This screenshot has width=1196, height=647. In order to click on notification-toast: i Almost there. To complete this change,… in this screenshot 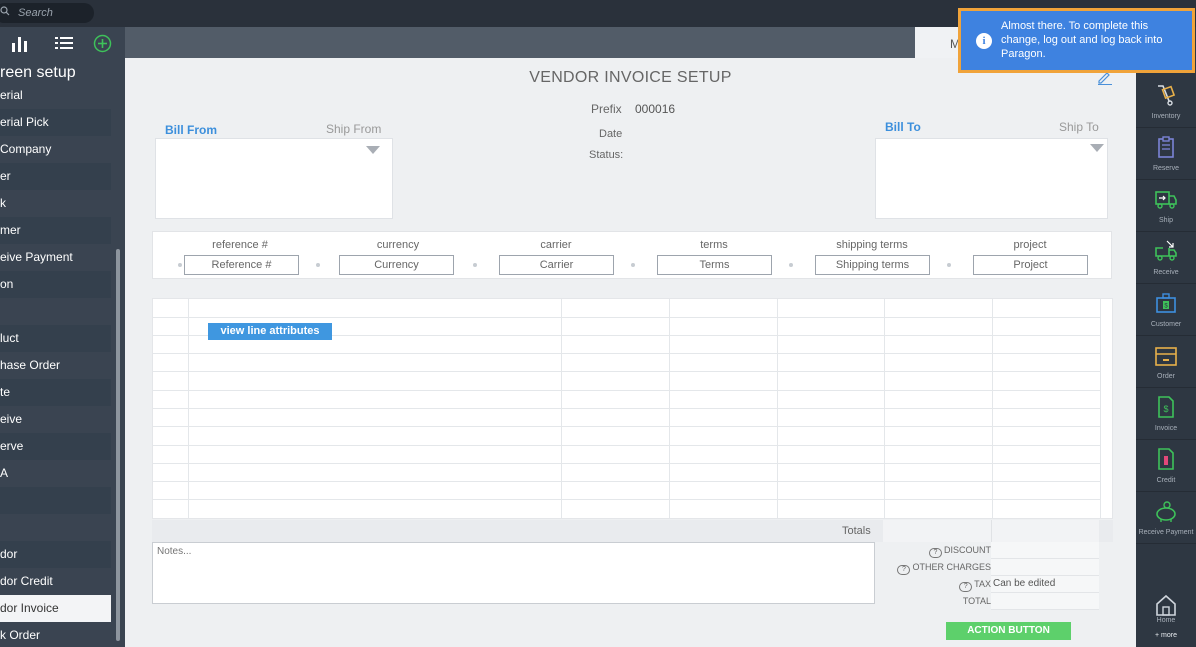, I will do `click(1076, 40)`.